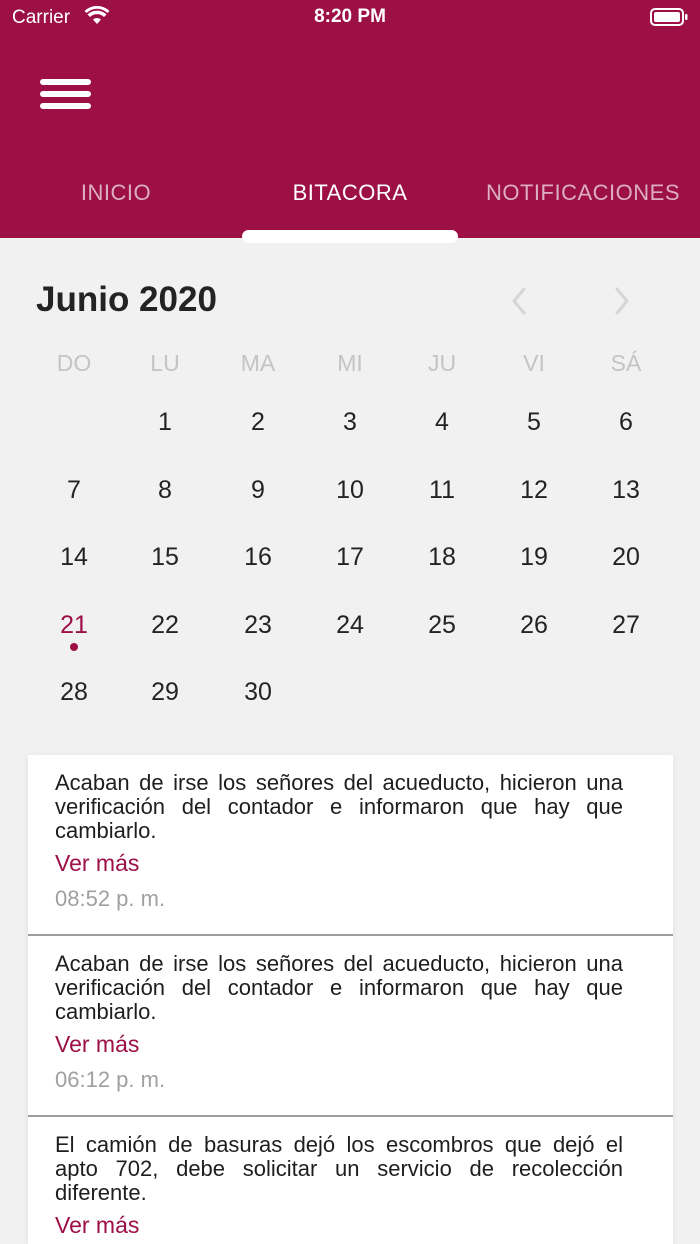  I want to click on calendar-day: 18, so click(442, 557).